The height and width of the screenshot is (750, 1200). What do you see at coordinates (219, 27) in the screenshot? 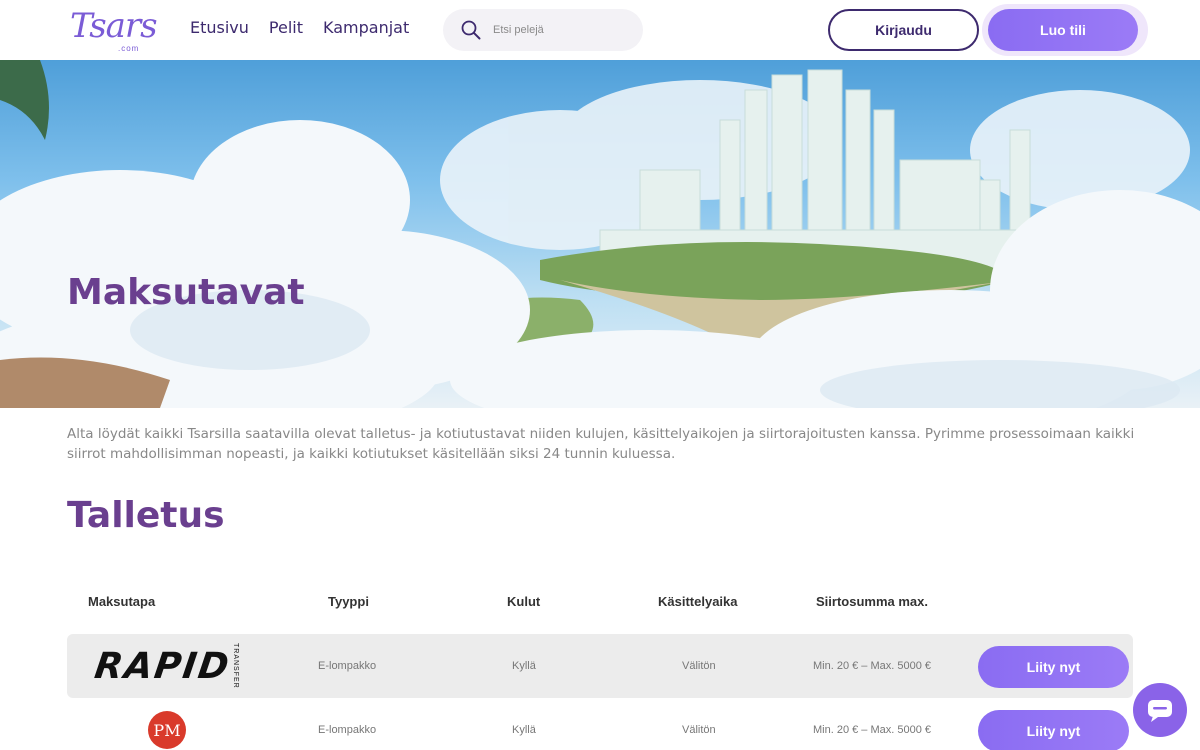
I see `nav-item-etusivu: Etusivu` at bounding box center [219, 27].